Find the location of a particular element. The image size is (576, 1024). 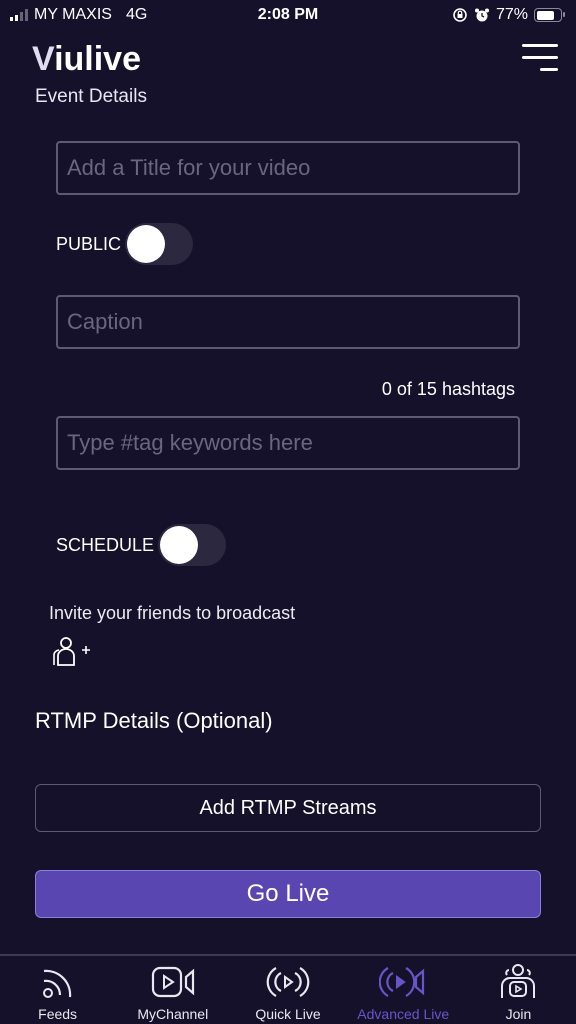

invite-text: Invite your friends to broadcast is located at coordinates (172, 613).